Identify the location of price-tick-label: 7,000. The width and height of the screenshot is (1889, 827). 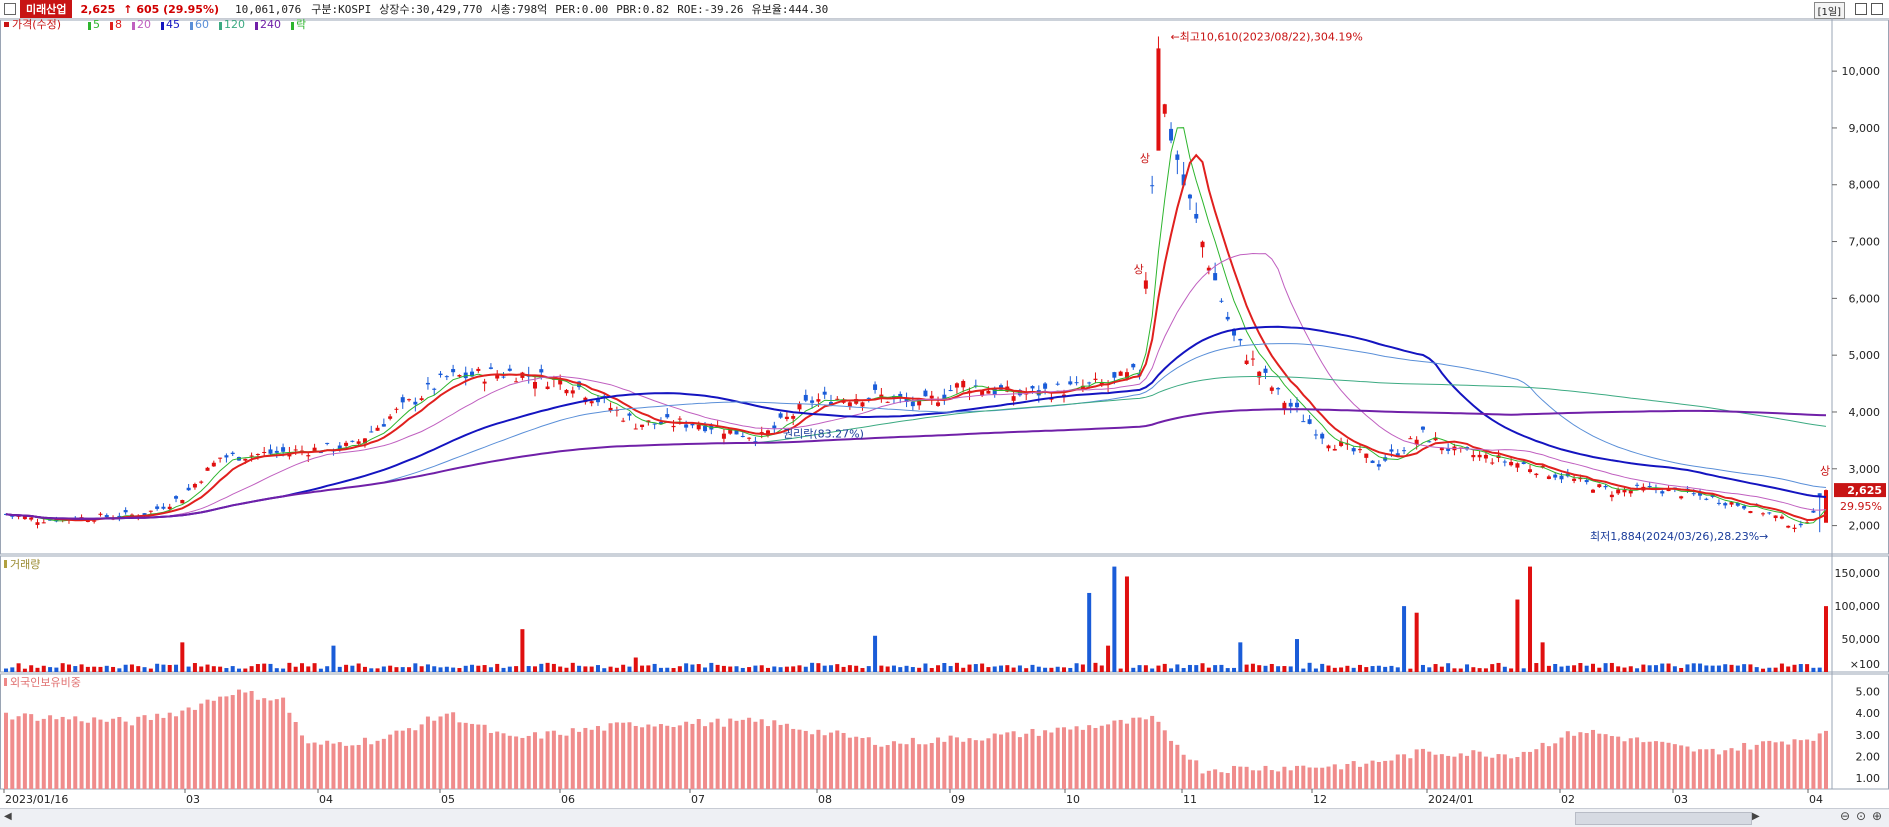
(1865, 242).